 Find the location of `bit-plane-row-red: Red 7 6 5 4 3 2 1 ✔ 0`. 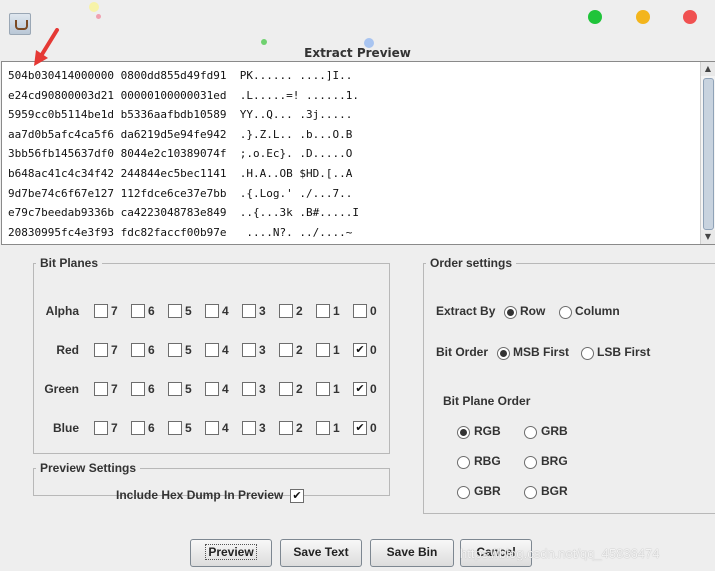

bit-plane-row-red: Red 7 6 5 4 3 2 1 ✔ 0 is located at coordinates (211, 350).